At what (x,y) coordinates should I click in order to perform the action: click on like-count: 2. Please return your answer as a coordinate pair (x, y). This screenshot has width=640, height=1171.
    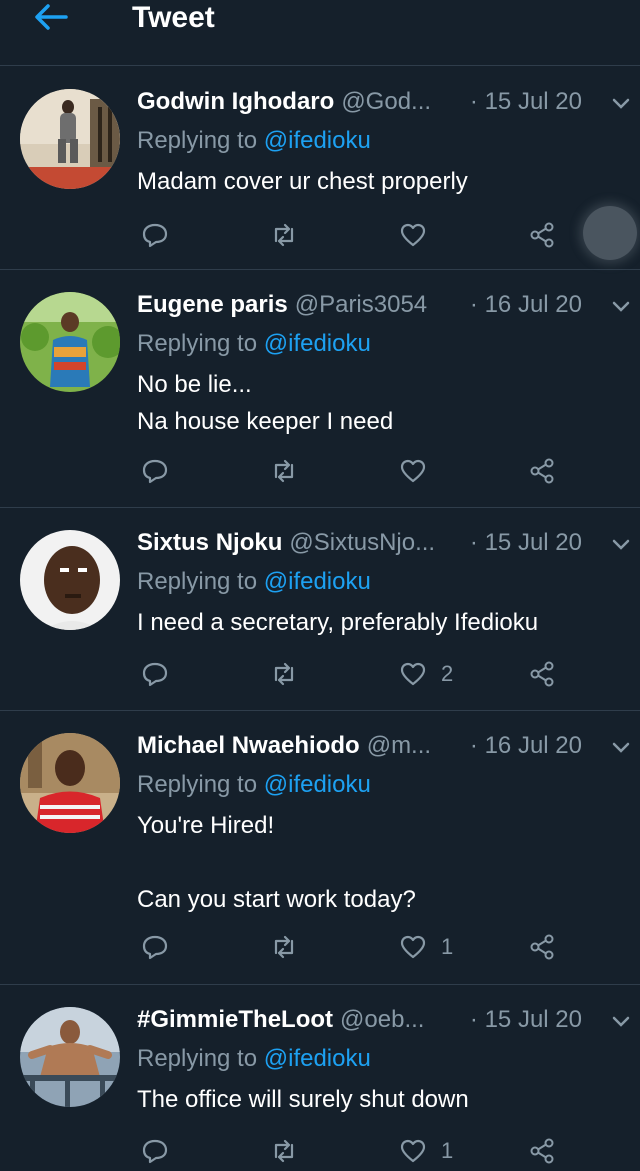
    Looking at the image, I should click on (447, 673).